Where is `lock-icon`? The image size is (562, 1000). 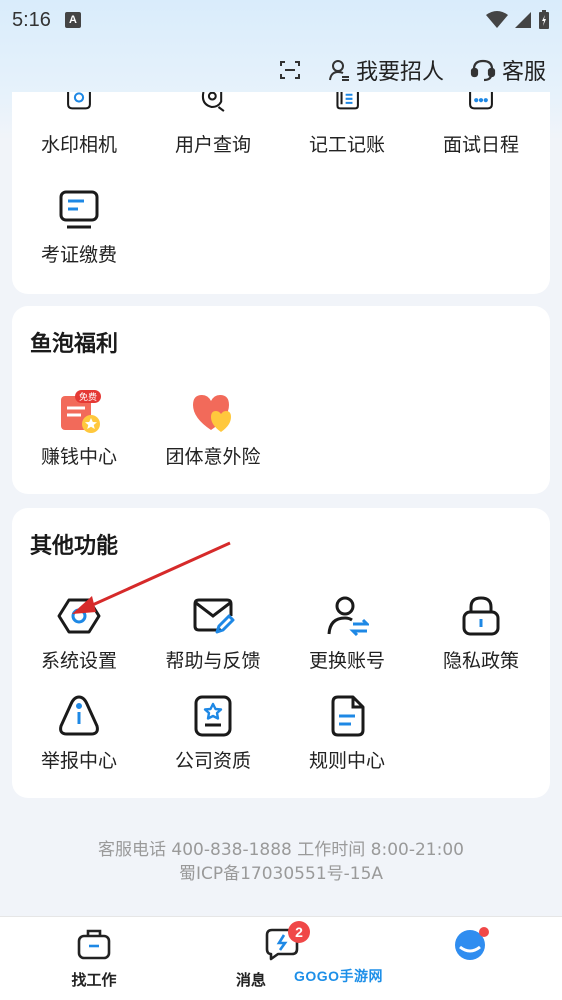 lock-icon is located at coordinates (481, 616).